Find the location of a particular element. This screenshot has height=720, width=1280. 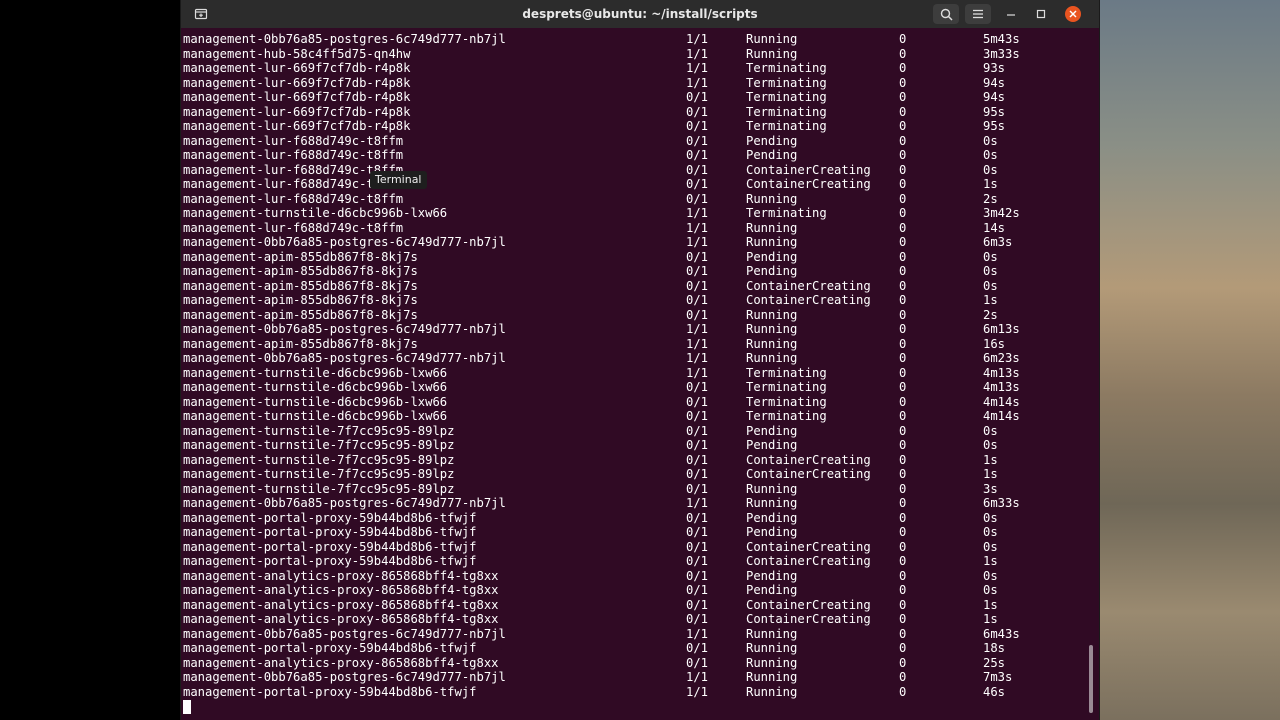

maximize-button is located at coordinates (1041, 14).